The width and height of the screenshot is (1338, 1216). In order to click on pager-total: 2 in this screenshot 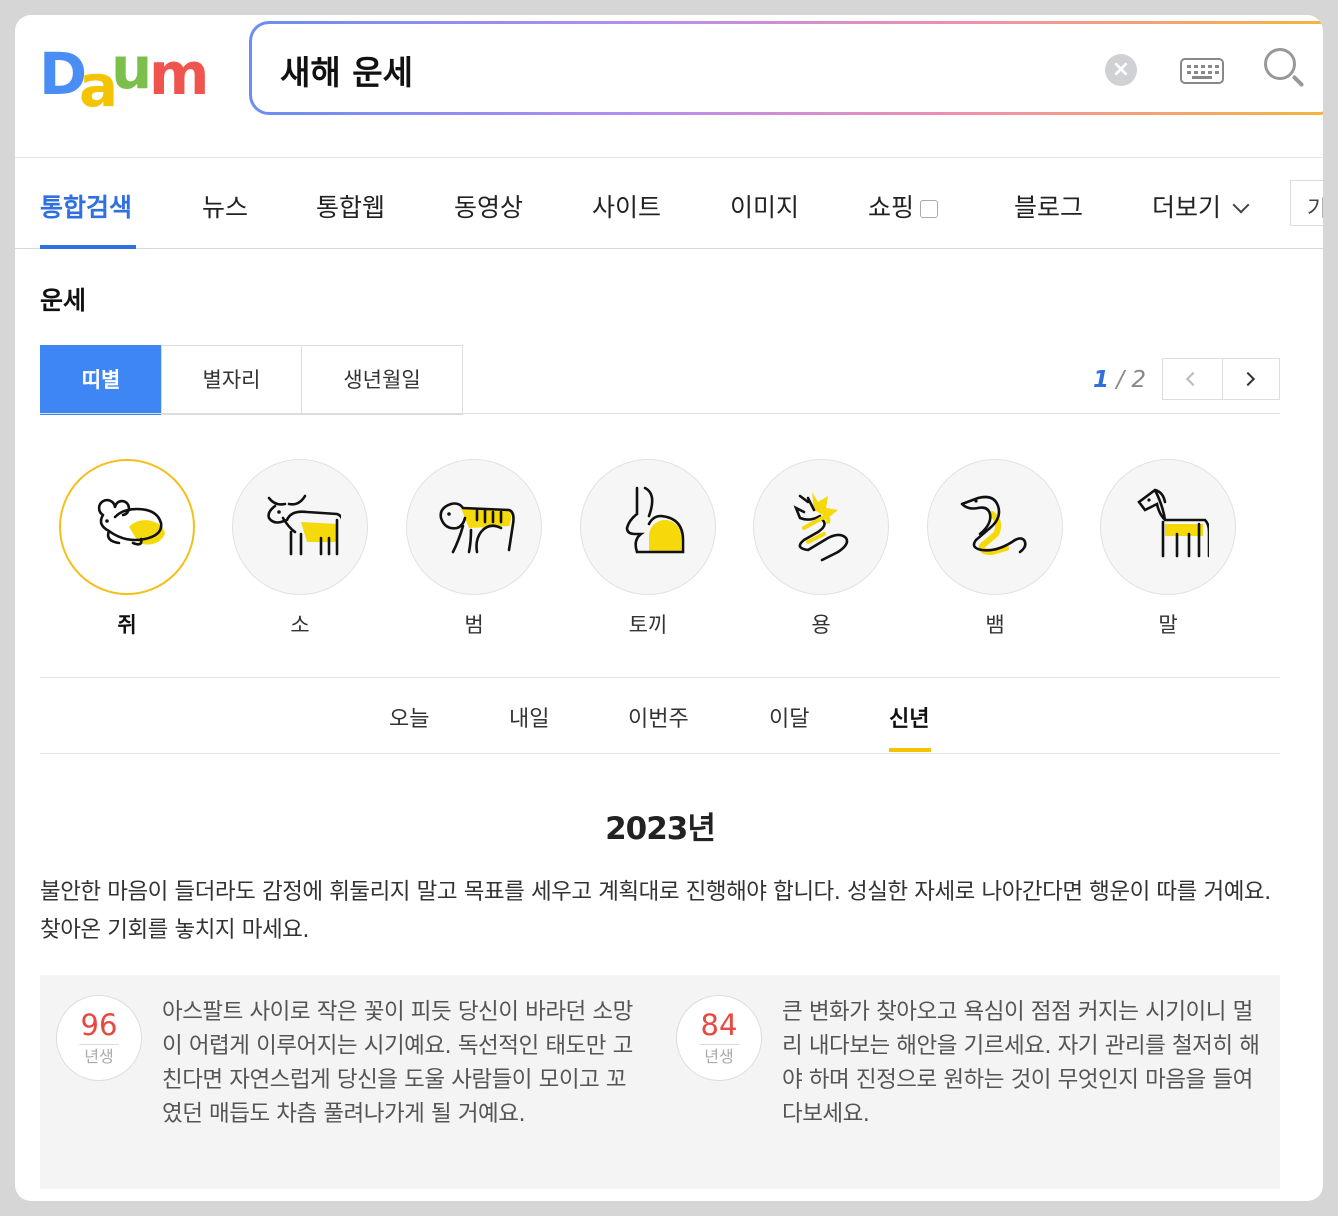, I will do `click(1139, 380)`.